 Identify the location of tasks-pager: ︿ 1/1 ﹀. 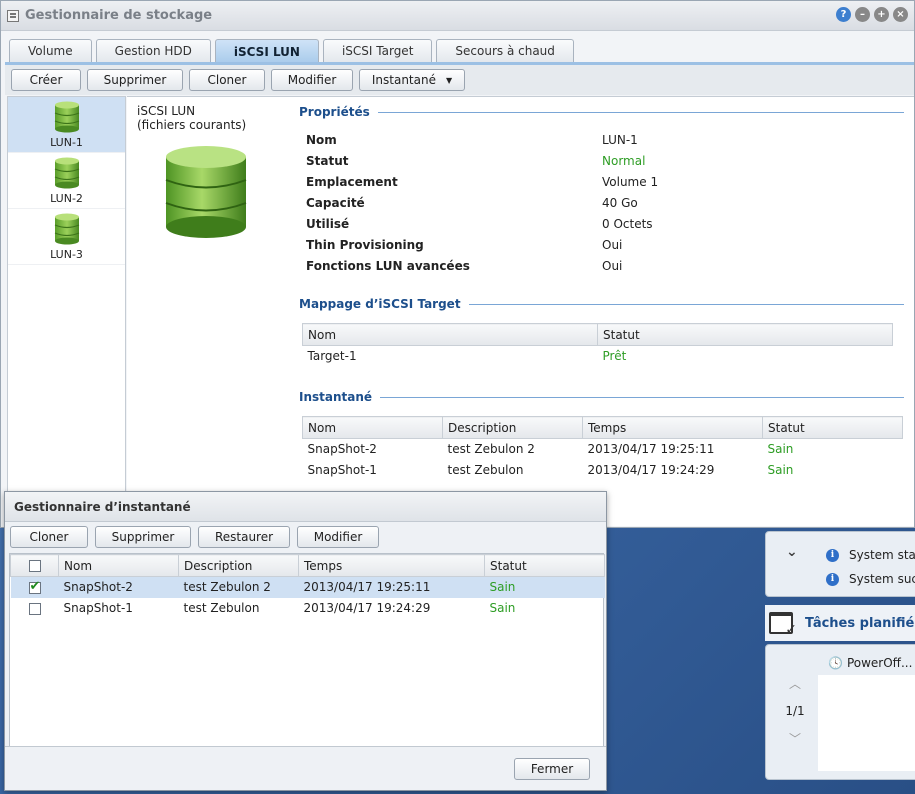
(795, 711).